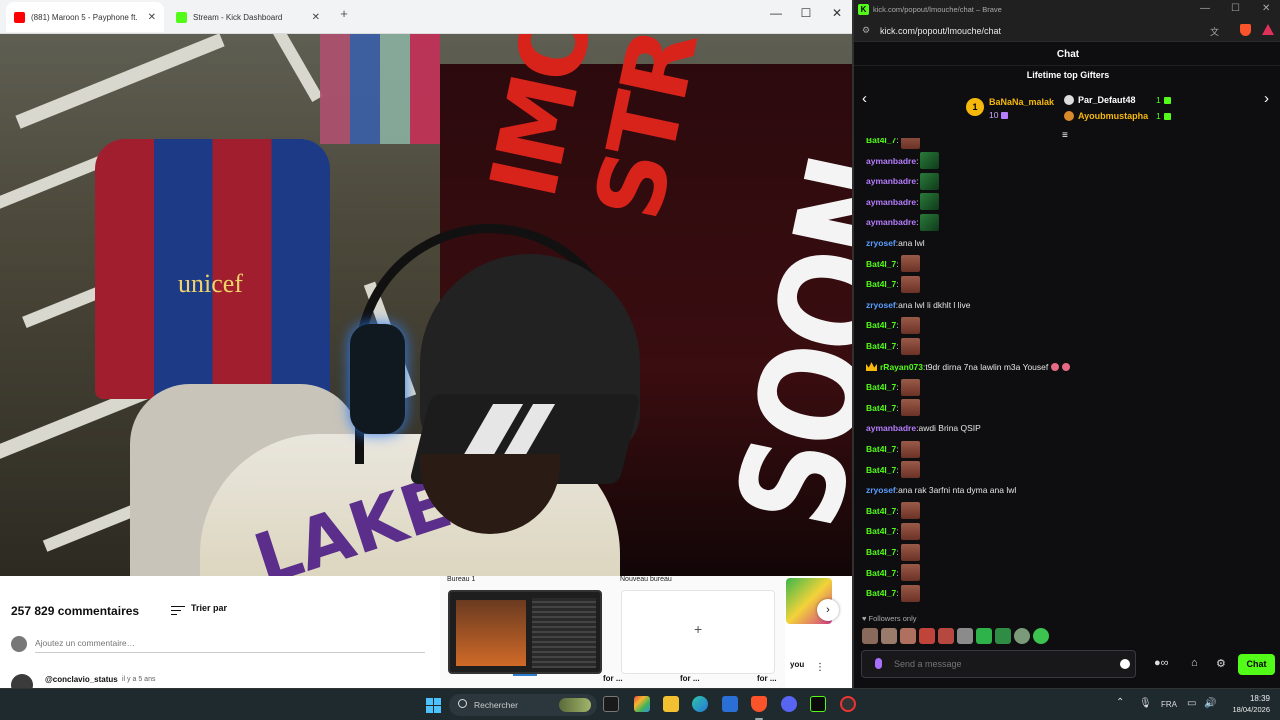 The image size is (1280, 720). I want to click on send-chat-button: Chat, so click(1256, 664).